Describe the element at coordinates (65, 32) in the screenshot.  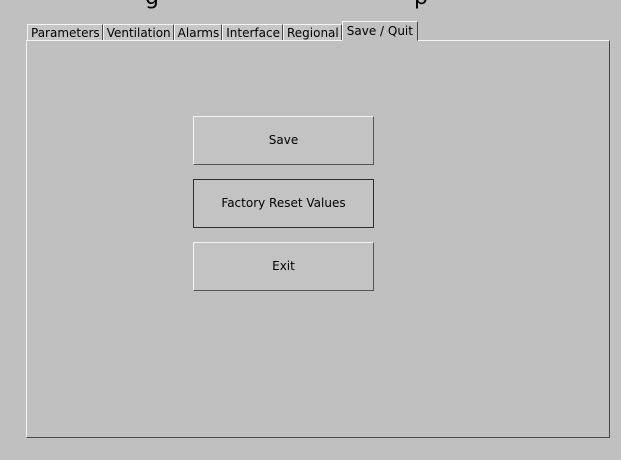
I see `tab-parameters: Parameters` at that location.